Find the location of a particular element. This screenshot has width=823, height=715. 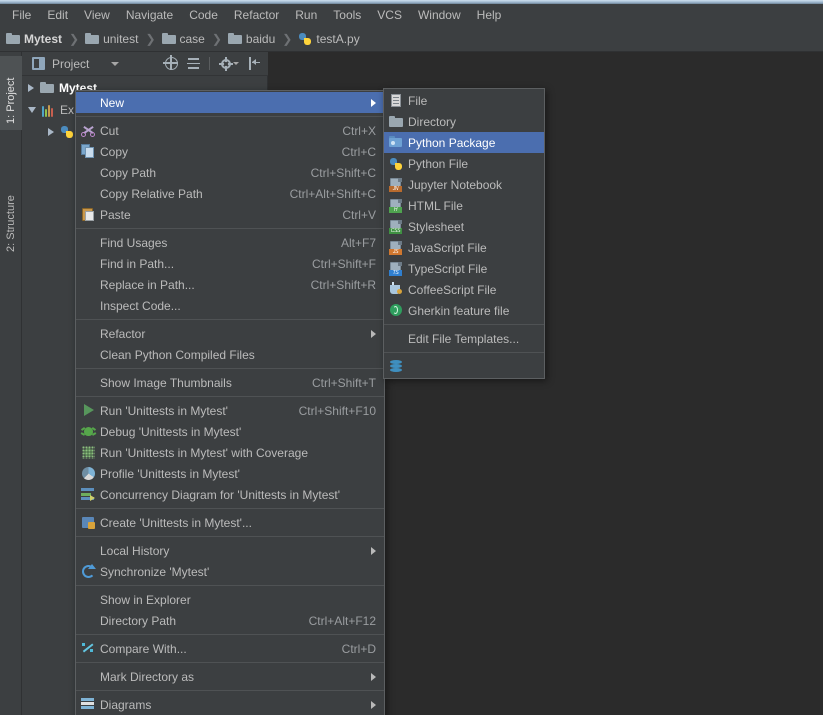

submenu-item-python-file: Python File is located at coordinates (464, 163).